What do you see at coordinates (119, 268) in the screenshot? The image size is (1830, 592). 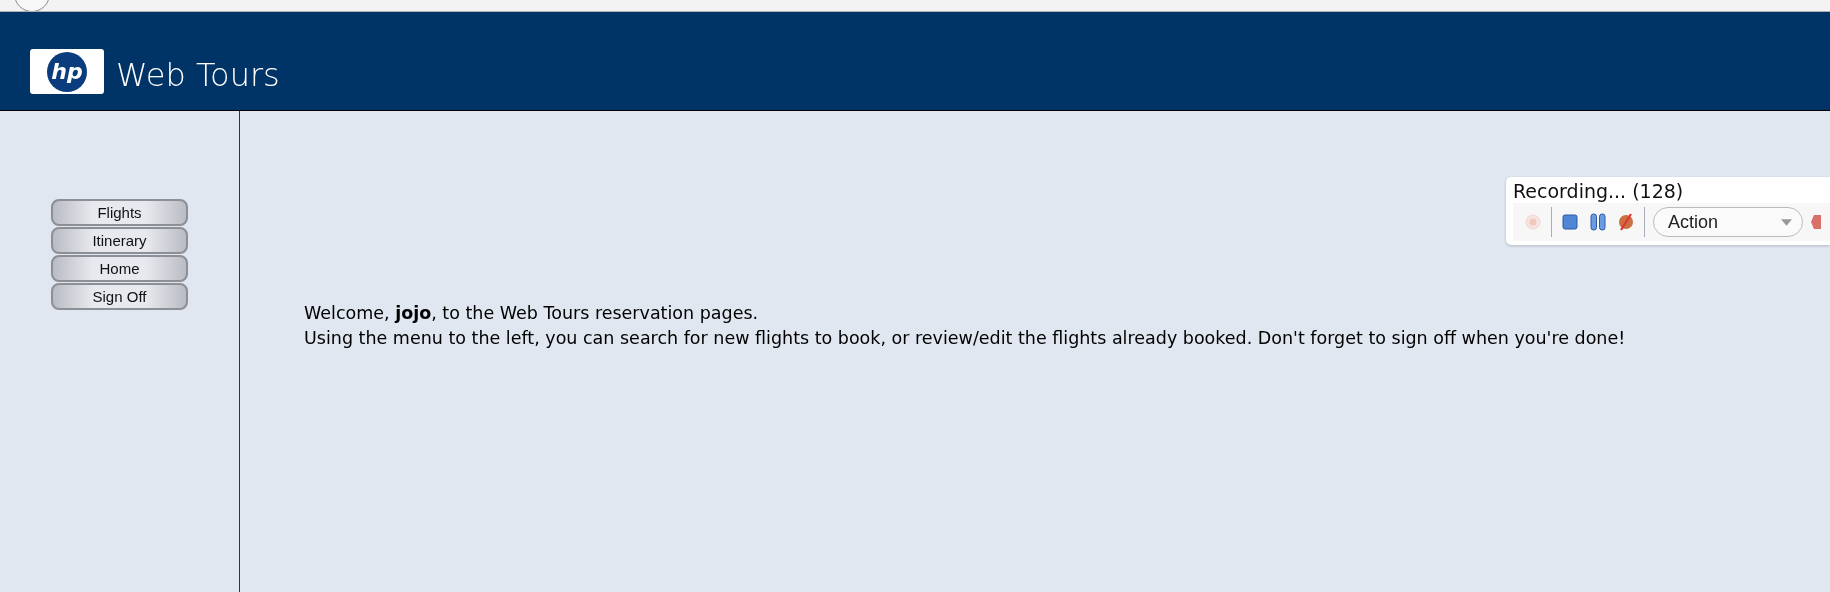 I see `menu-button: Home` at bounding box center [119, 268].